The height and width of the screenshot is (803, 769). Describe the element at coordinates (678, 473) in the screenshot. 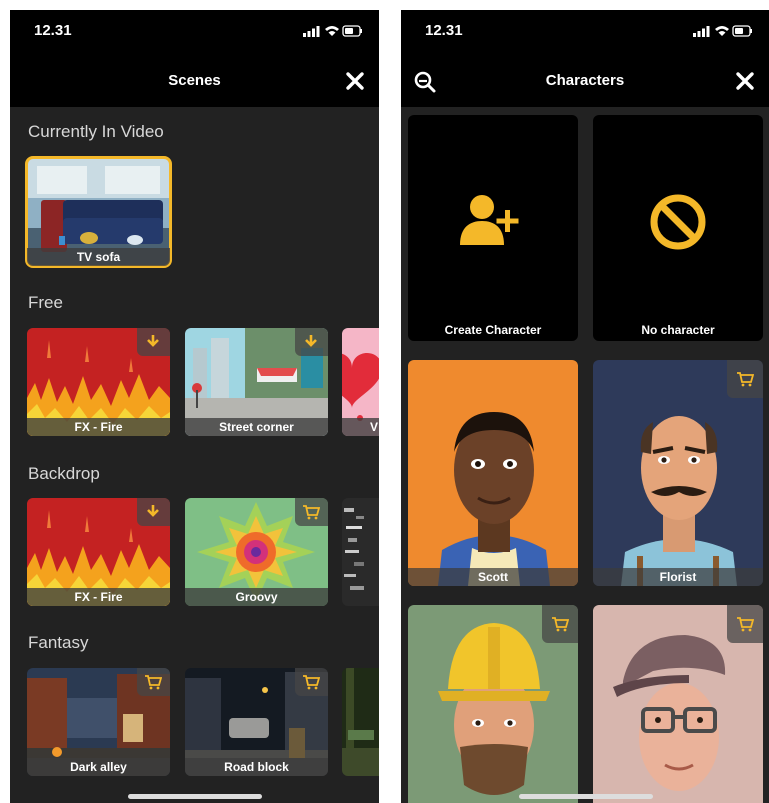

I see `character-florist: Florist` at that location.